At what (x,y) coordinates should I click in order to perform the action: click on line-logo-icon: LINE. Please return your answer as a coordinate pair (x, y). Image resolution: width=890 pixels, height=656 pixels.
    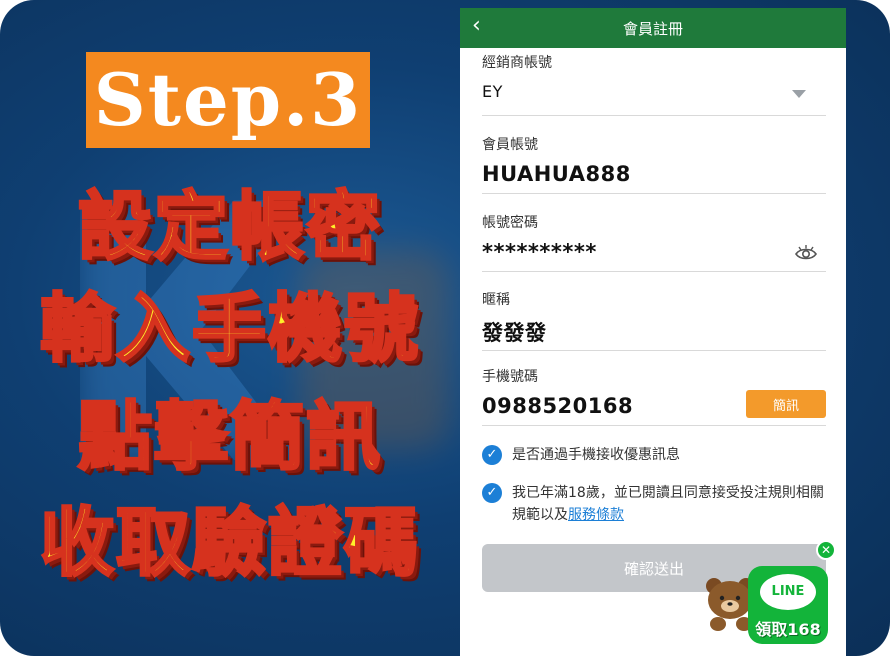
    Looking at the image, I should click on (788, 592).